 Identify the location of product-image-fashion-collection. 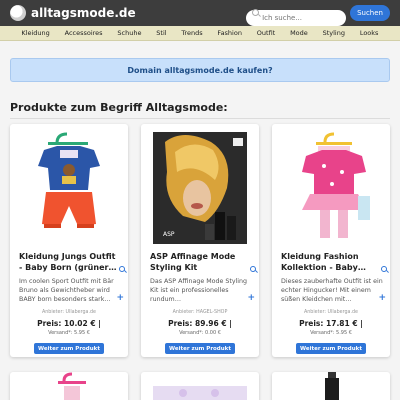
(331, 188).